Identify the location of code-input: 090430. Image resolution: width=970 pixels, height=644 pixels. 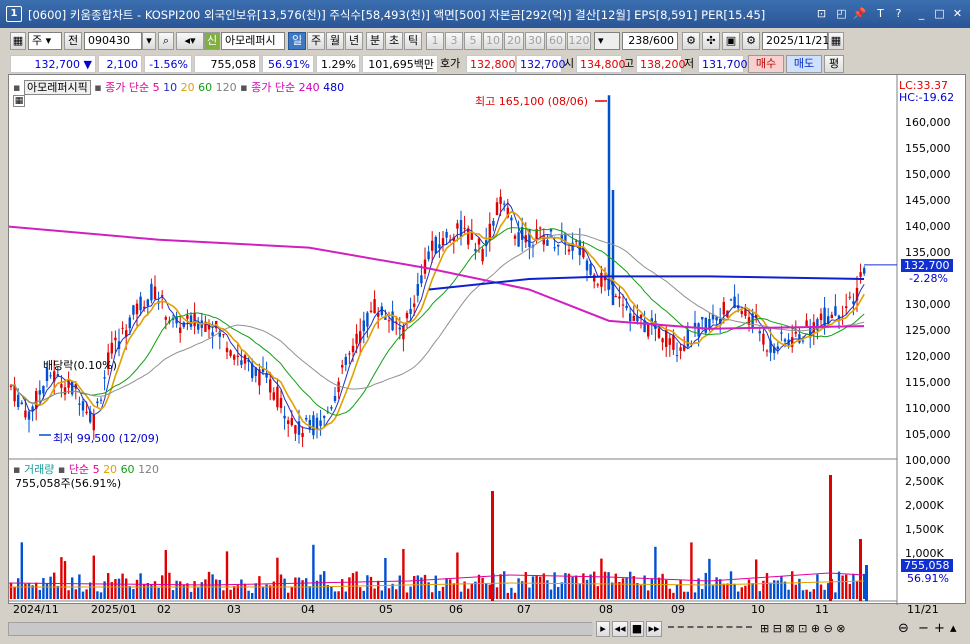
(113, 41).